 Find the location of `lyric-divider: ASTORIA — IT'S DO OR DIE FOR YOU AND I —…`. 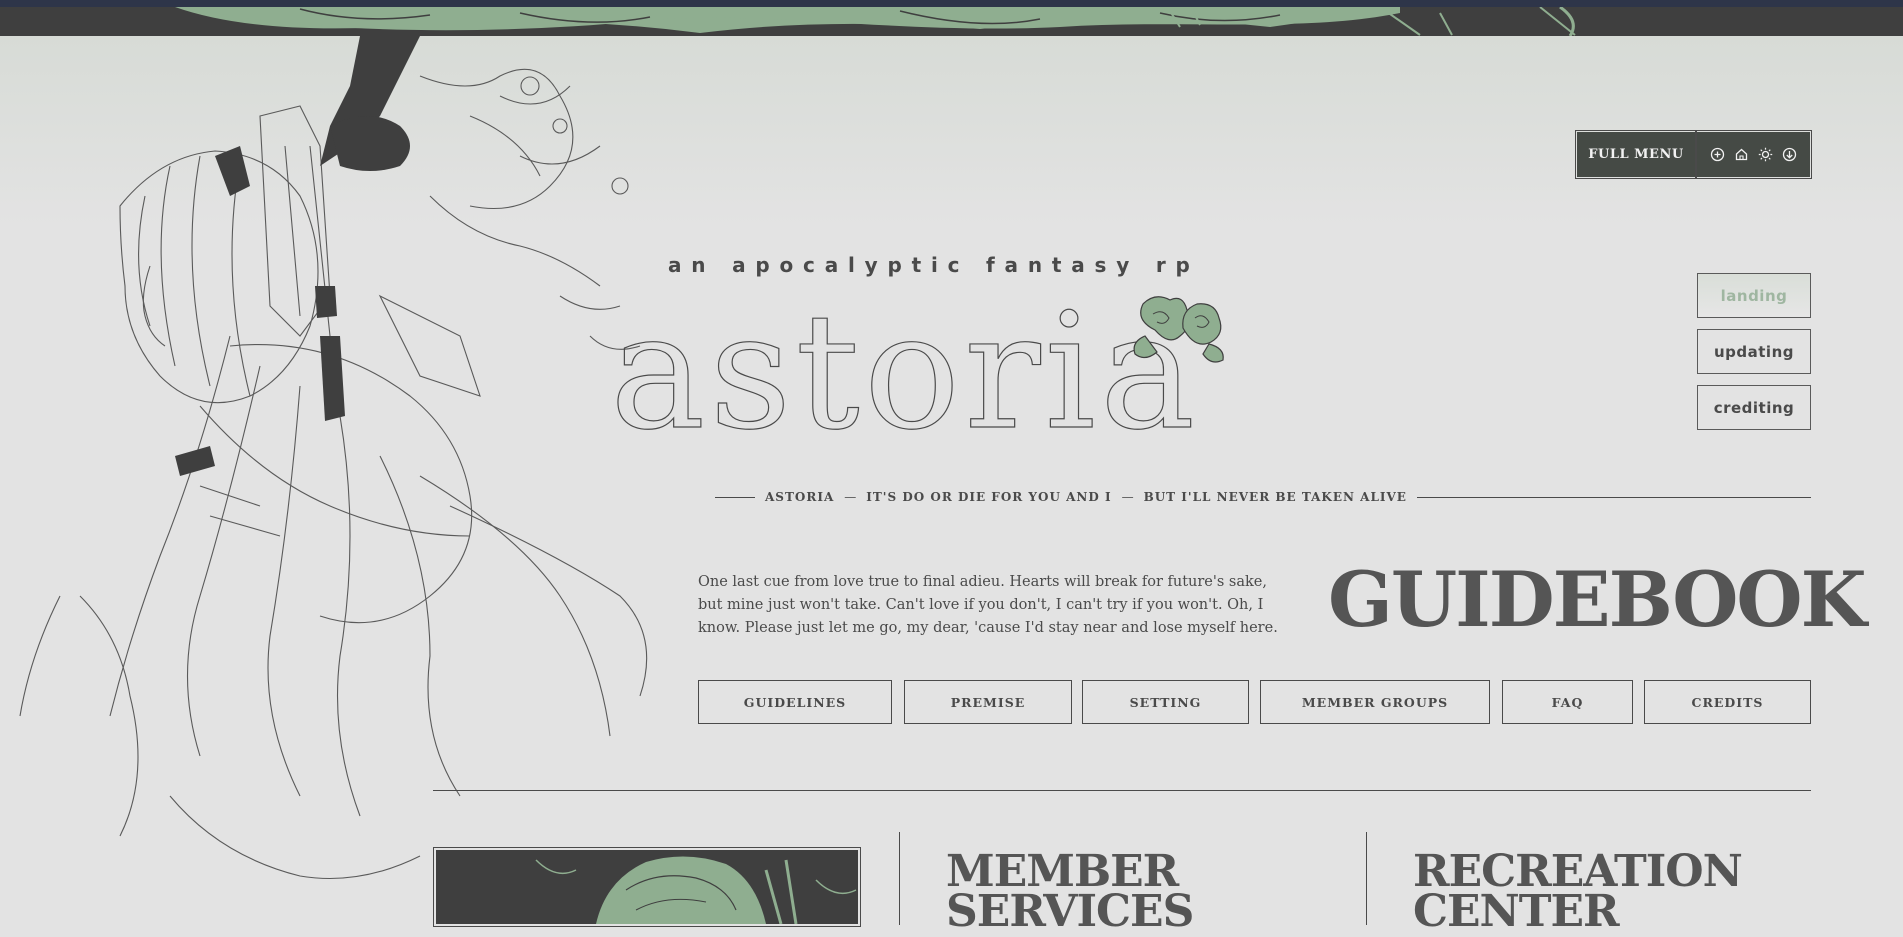

lyric-divider: ASTORIA — IT'S DO OR DIE FOR YOU AND I —… is located at coordinates (1263, 497).